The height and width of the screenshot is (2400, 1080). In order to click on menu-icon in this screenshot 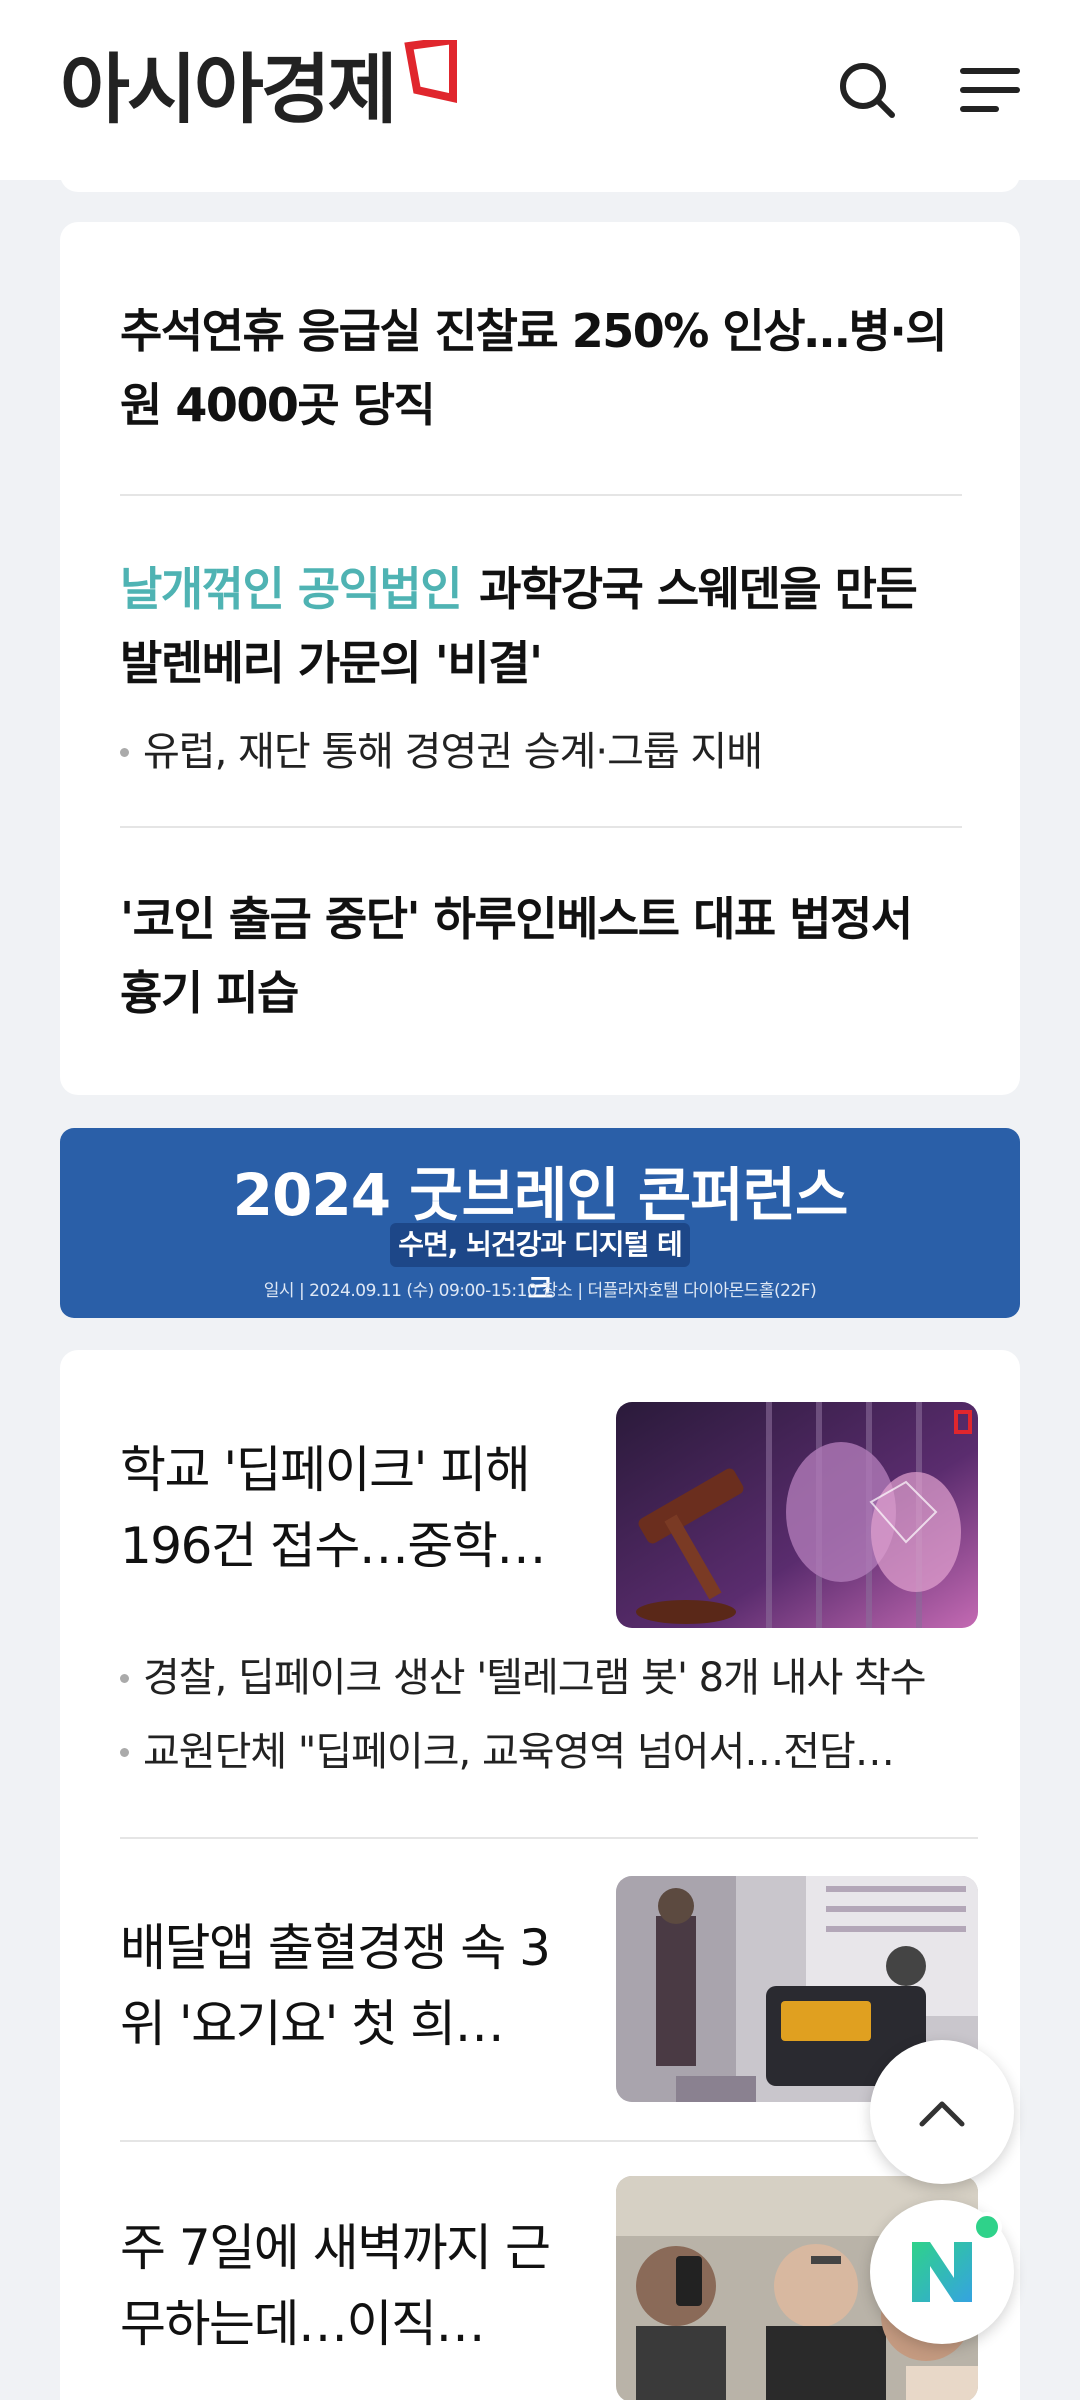, I will do `click(990, 90)`.